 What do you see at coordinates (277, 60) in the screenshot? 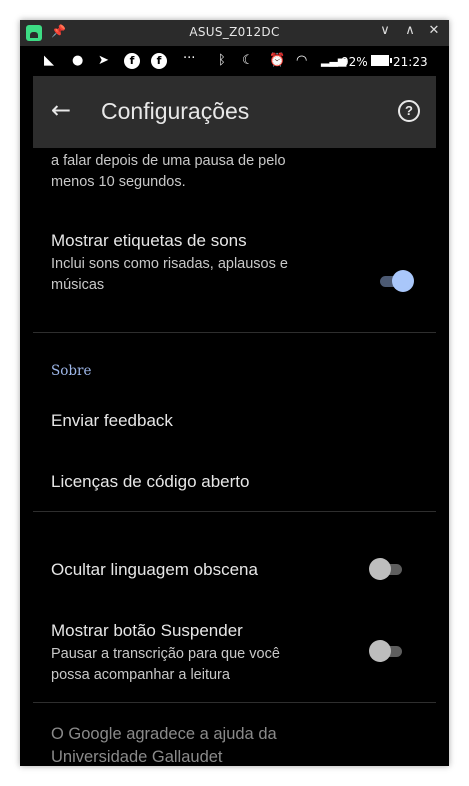
I see `alarm-icon: ⏰` at bounding box center [277, 60].